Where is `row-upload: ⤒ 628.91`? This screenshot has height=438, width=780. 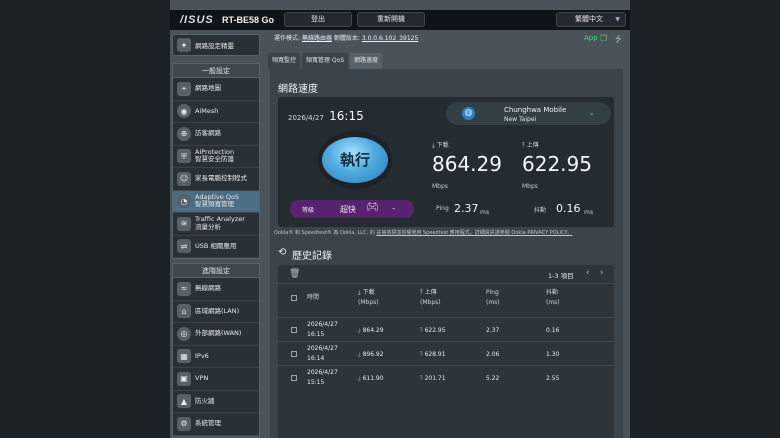 row-upload: ⤒ 628.91 is located at coordinates (433, 354).